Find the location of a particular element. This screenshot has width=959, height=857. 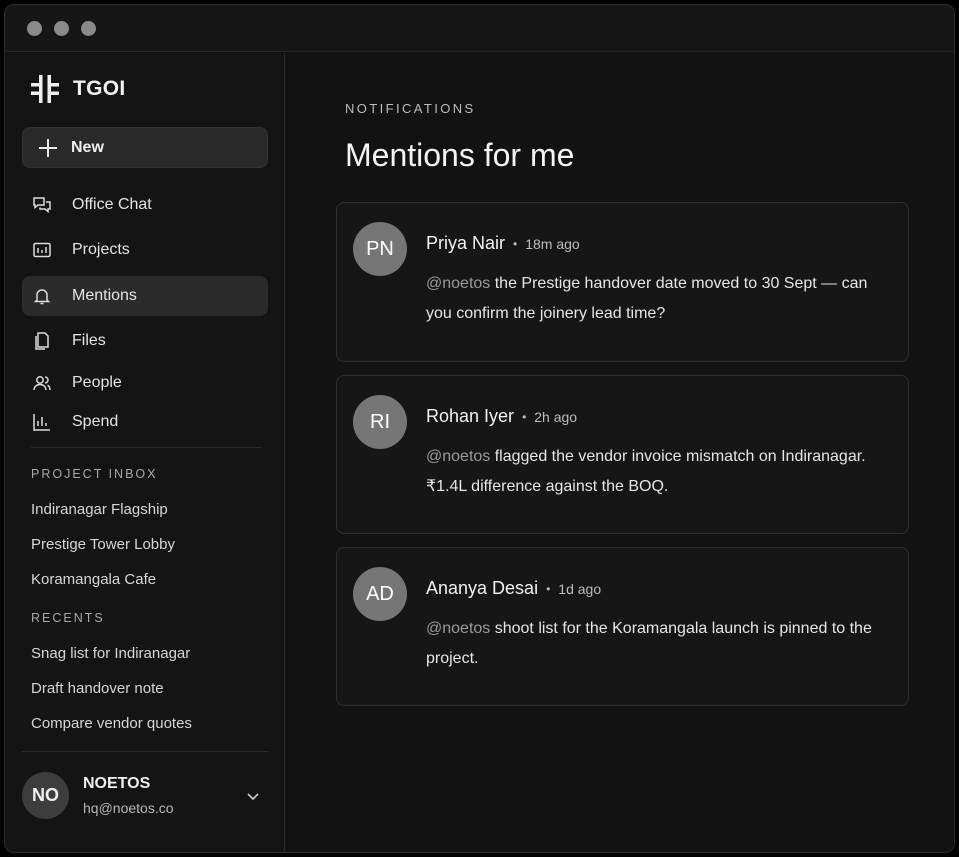

bar-chart-icon is located at coordinates (42, 422).